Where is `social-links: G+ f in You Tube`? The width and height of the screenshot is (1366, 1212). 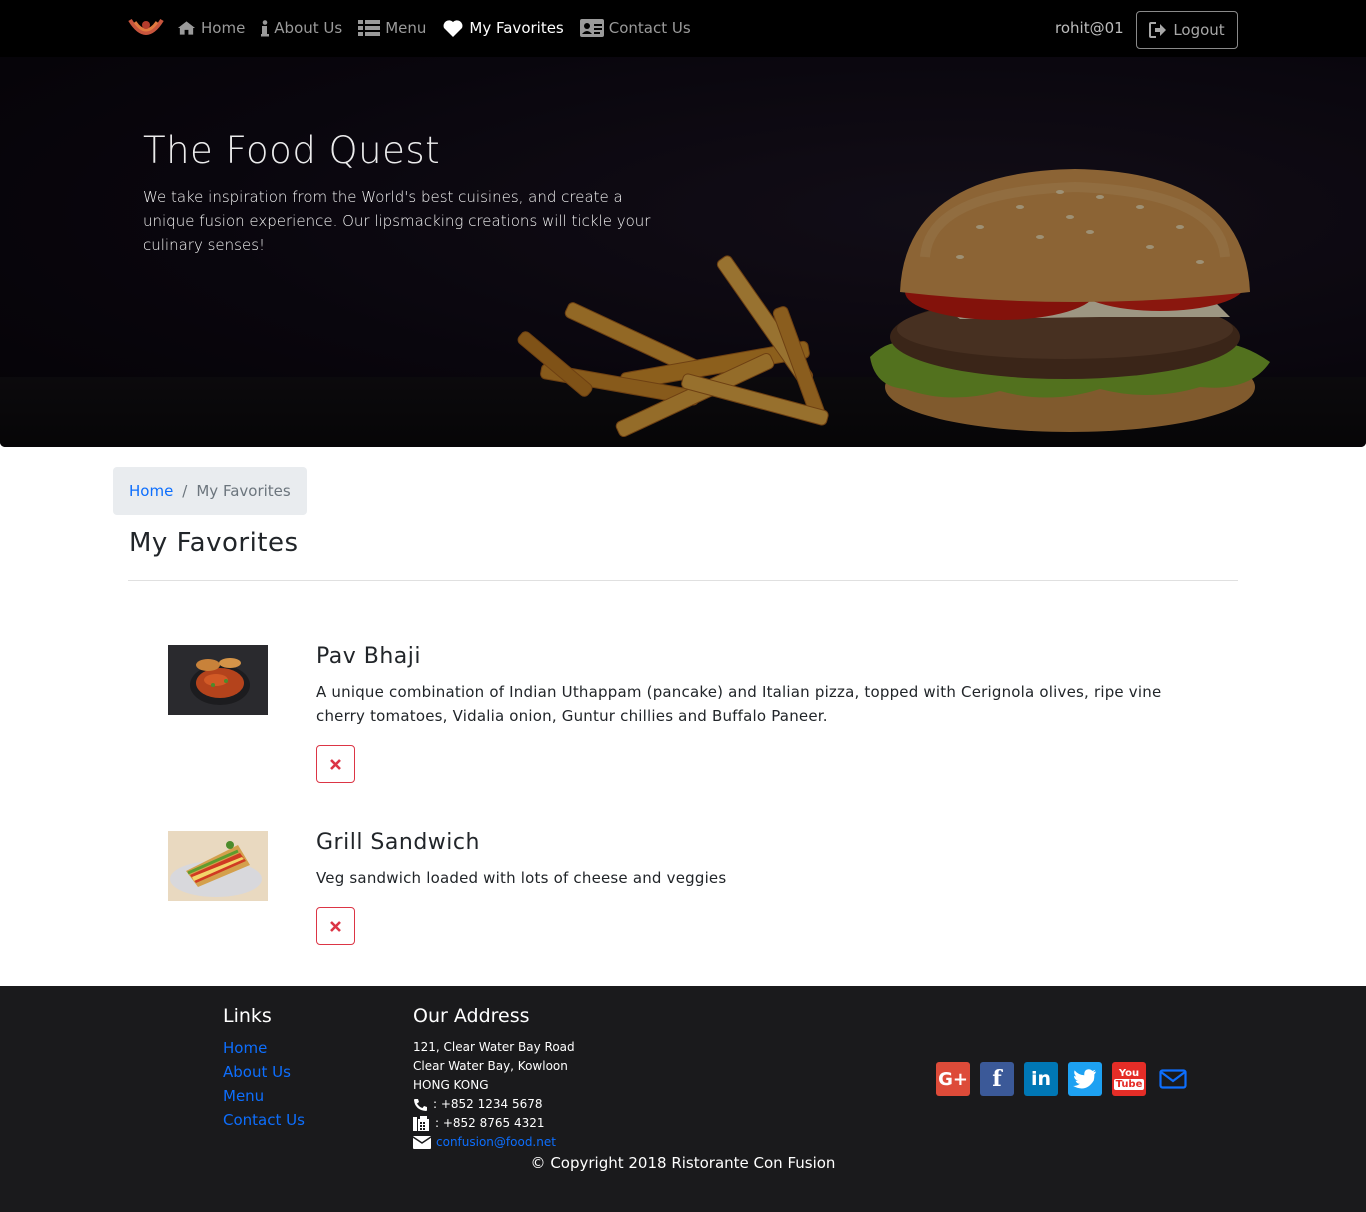
social-links: G+ f in You Tube is located at coordinates (1068, 1079).